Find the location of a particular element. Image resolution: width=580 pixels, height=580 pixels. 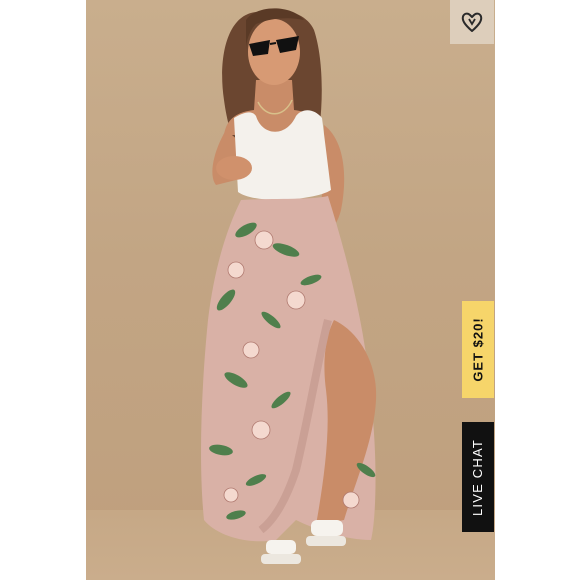

promo-tab: GET $20! is located at coordinates (478, 349).